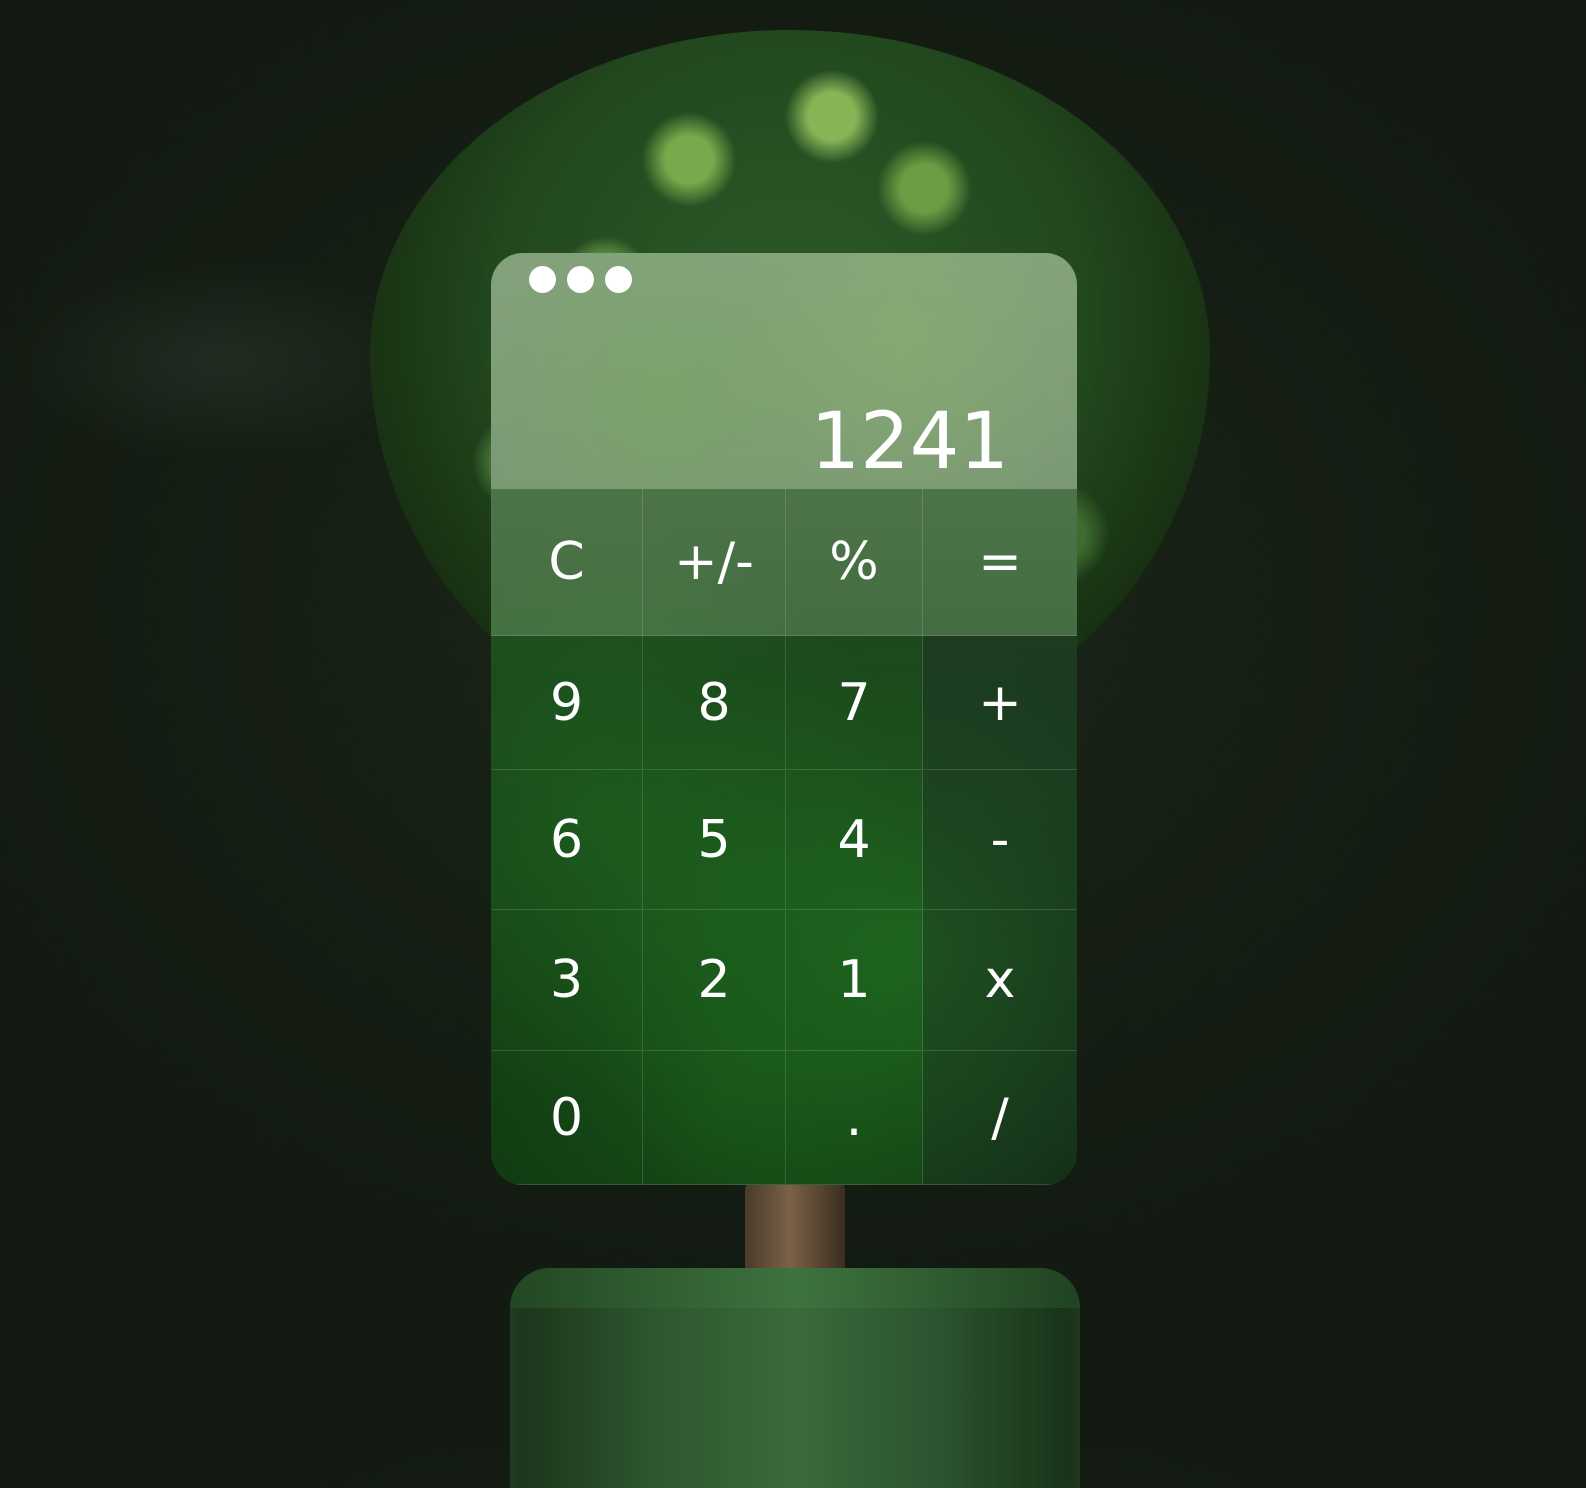 The width and height of the screenshot is (1586, 1488). I want to click on background-plant-pot, so click(795, 1378).